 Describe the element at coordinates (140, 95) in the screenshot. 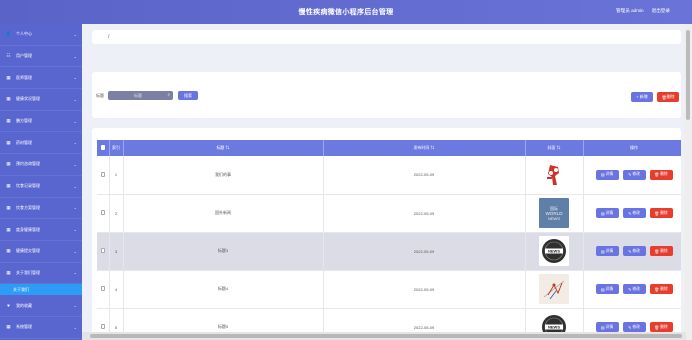

I see `search-input: 标题 ⌕` at that location.